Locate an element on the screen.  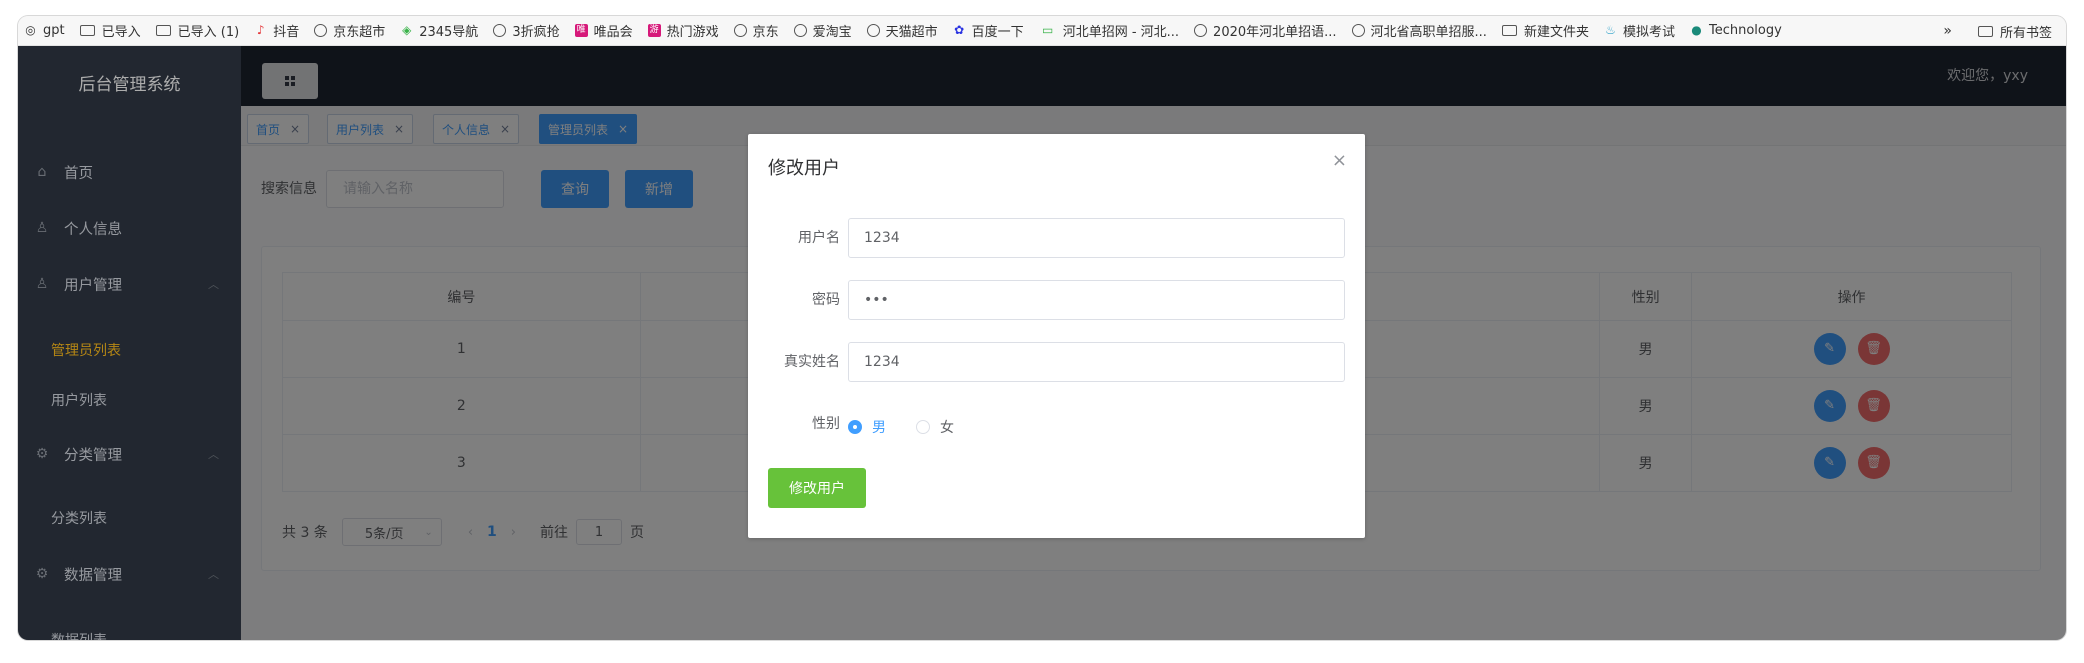
dialog-title: 修改用户 is located at coordinates (804, 168).